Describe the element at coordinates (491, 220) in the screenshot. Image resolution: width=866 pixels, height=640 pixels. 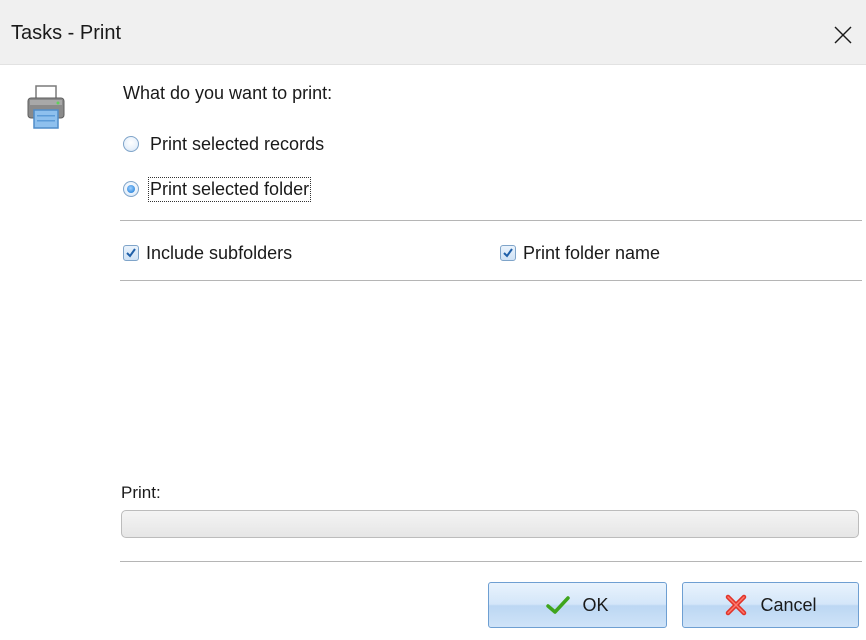
I see `divider-top` at that location.